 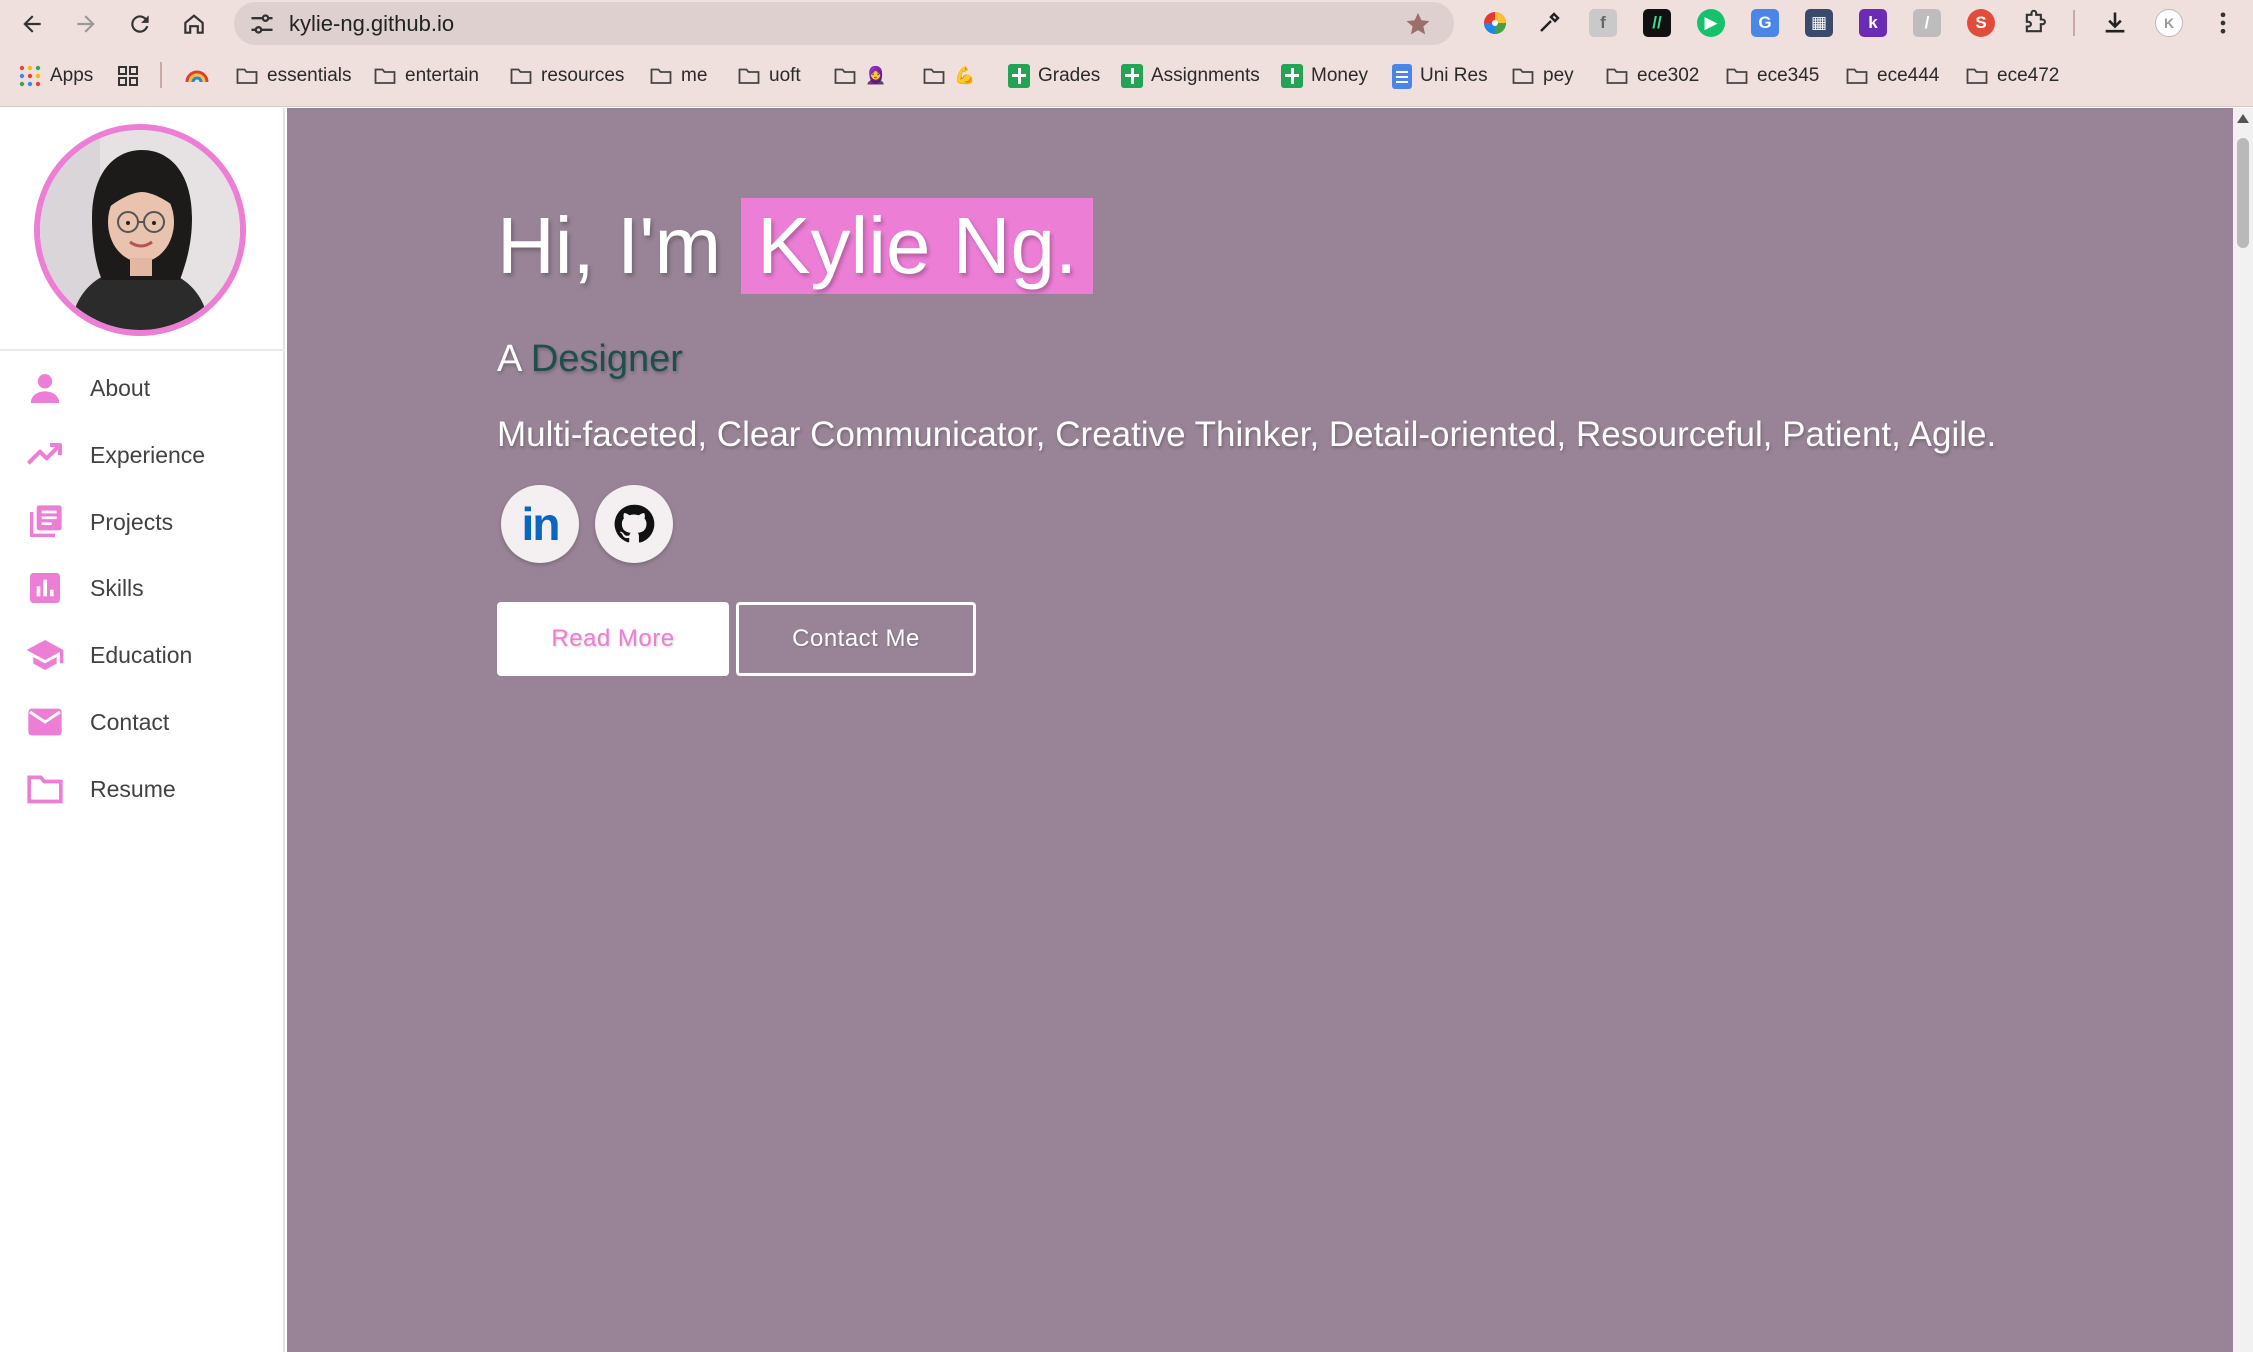 What do you see at coordinates (1190, 76) in the screenshot?
I see `bookmark-assignments: Assignments` at bounding box center [1190, 76].